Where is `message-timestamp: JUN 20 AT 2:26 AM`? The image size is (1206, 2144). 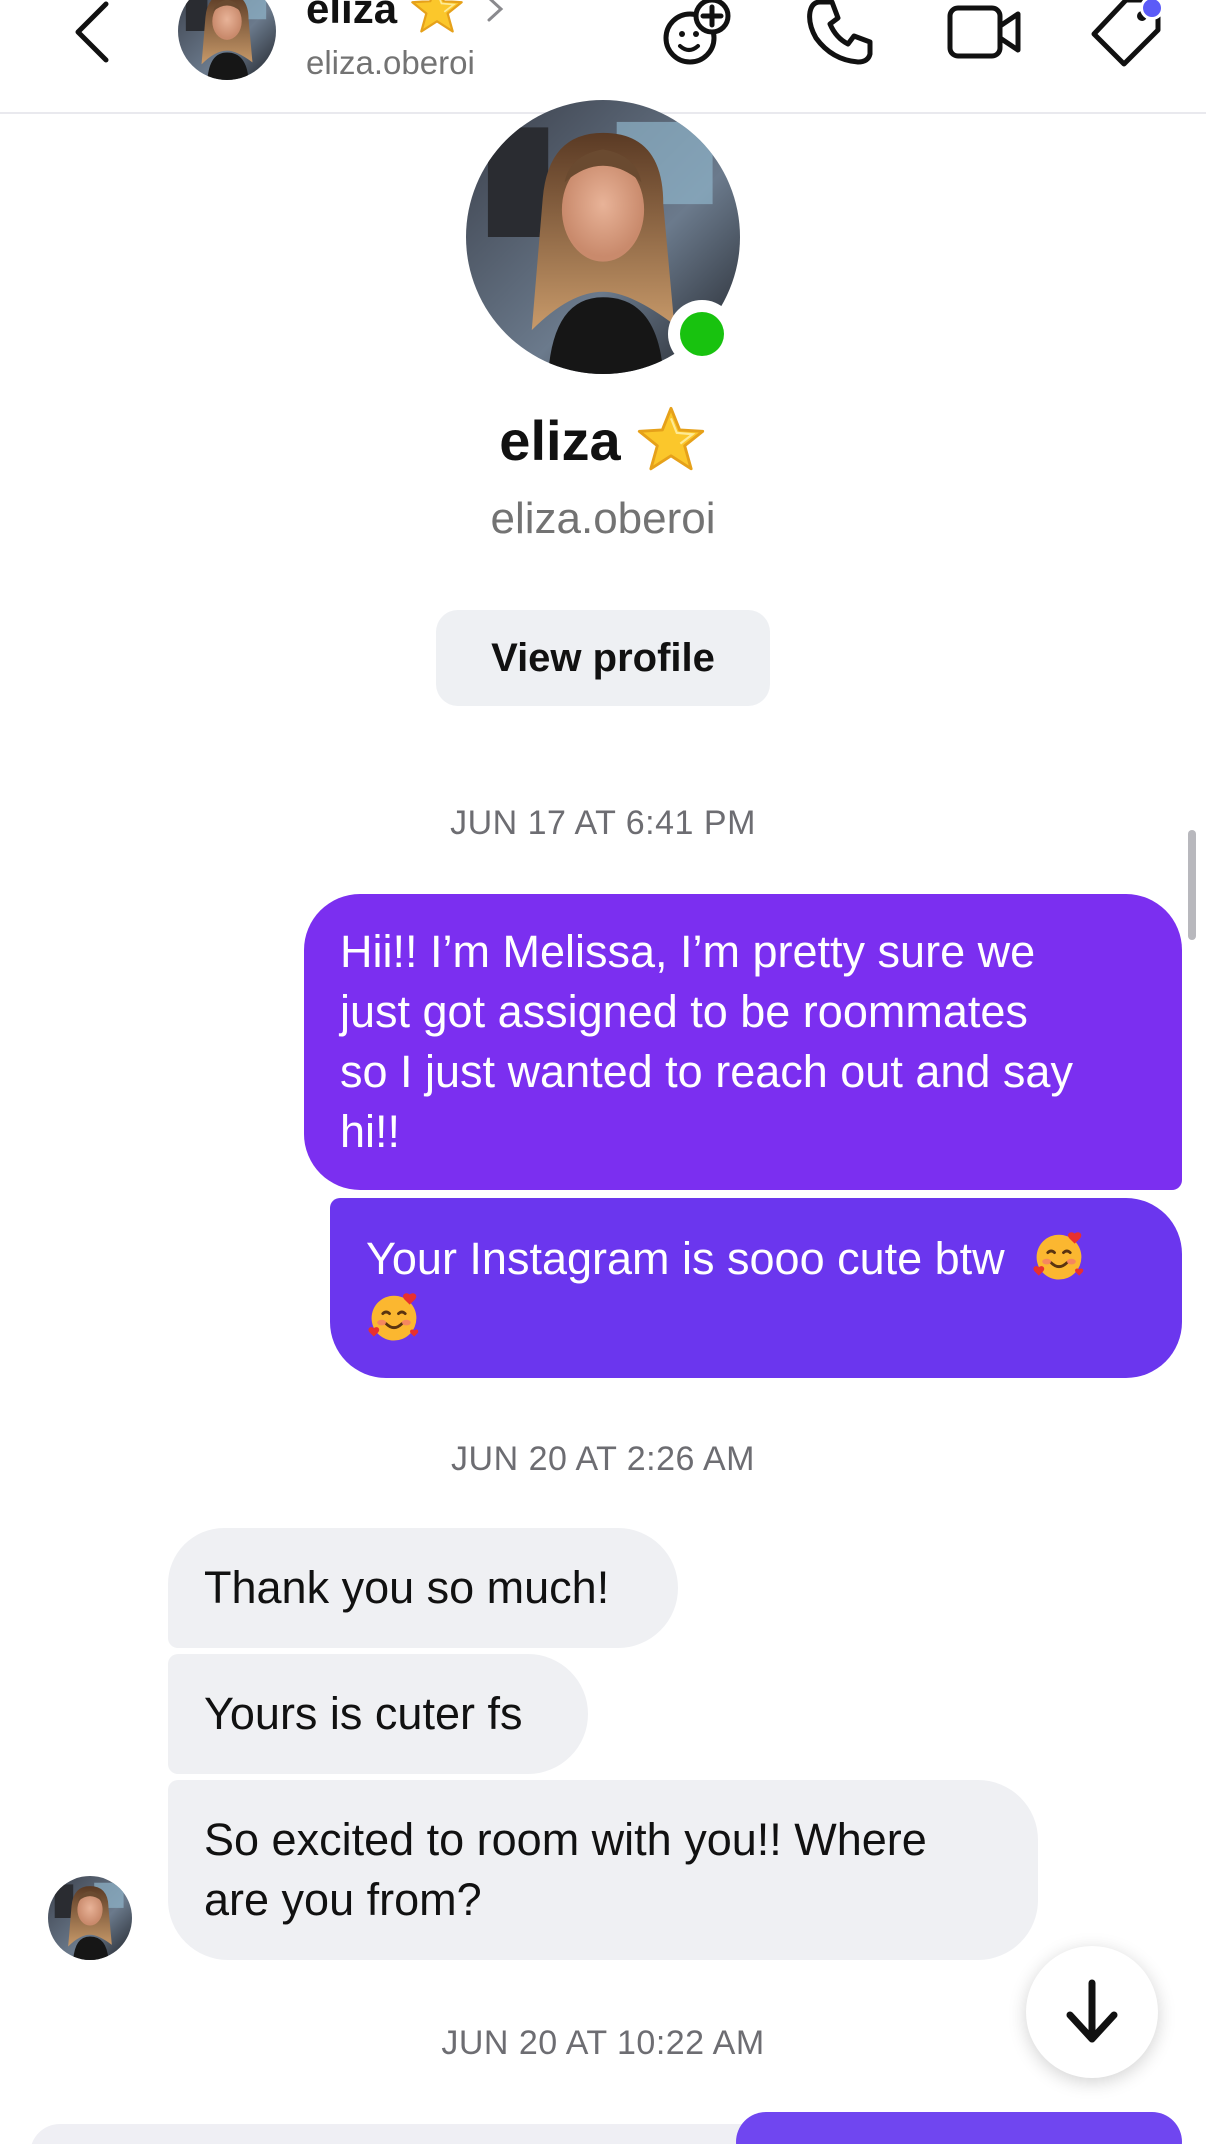 message-timestamp: JUN 20 AT 2:26 AM is located at coordinates (603, 1459).